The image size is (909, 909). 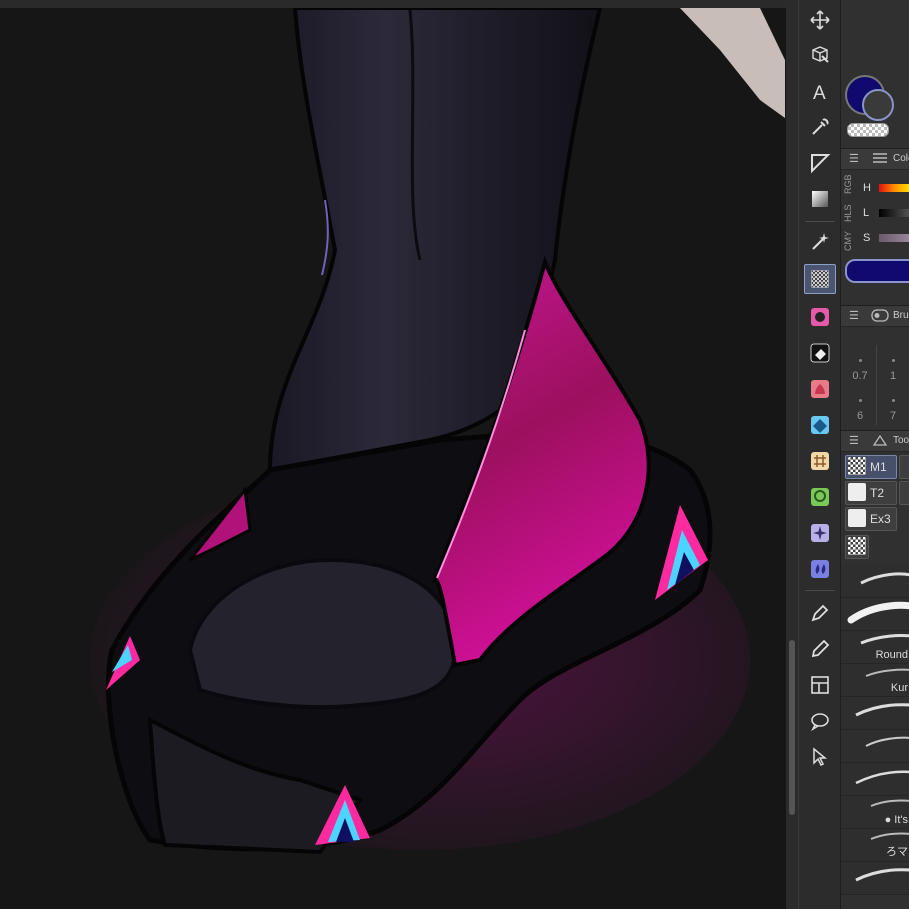 I want to click on brush-size-panel-title: Brus, so click(x=901, y=315).